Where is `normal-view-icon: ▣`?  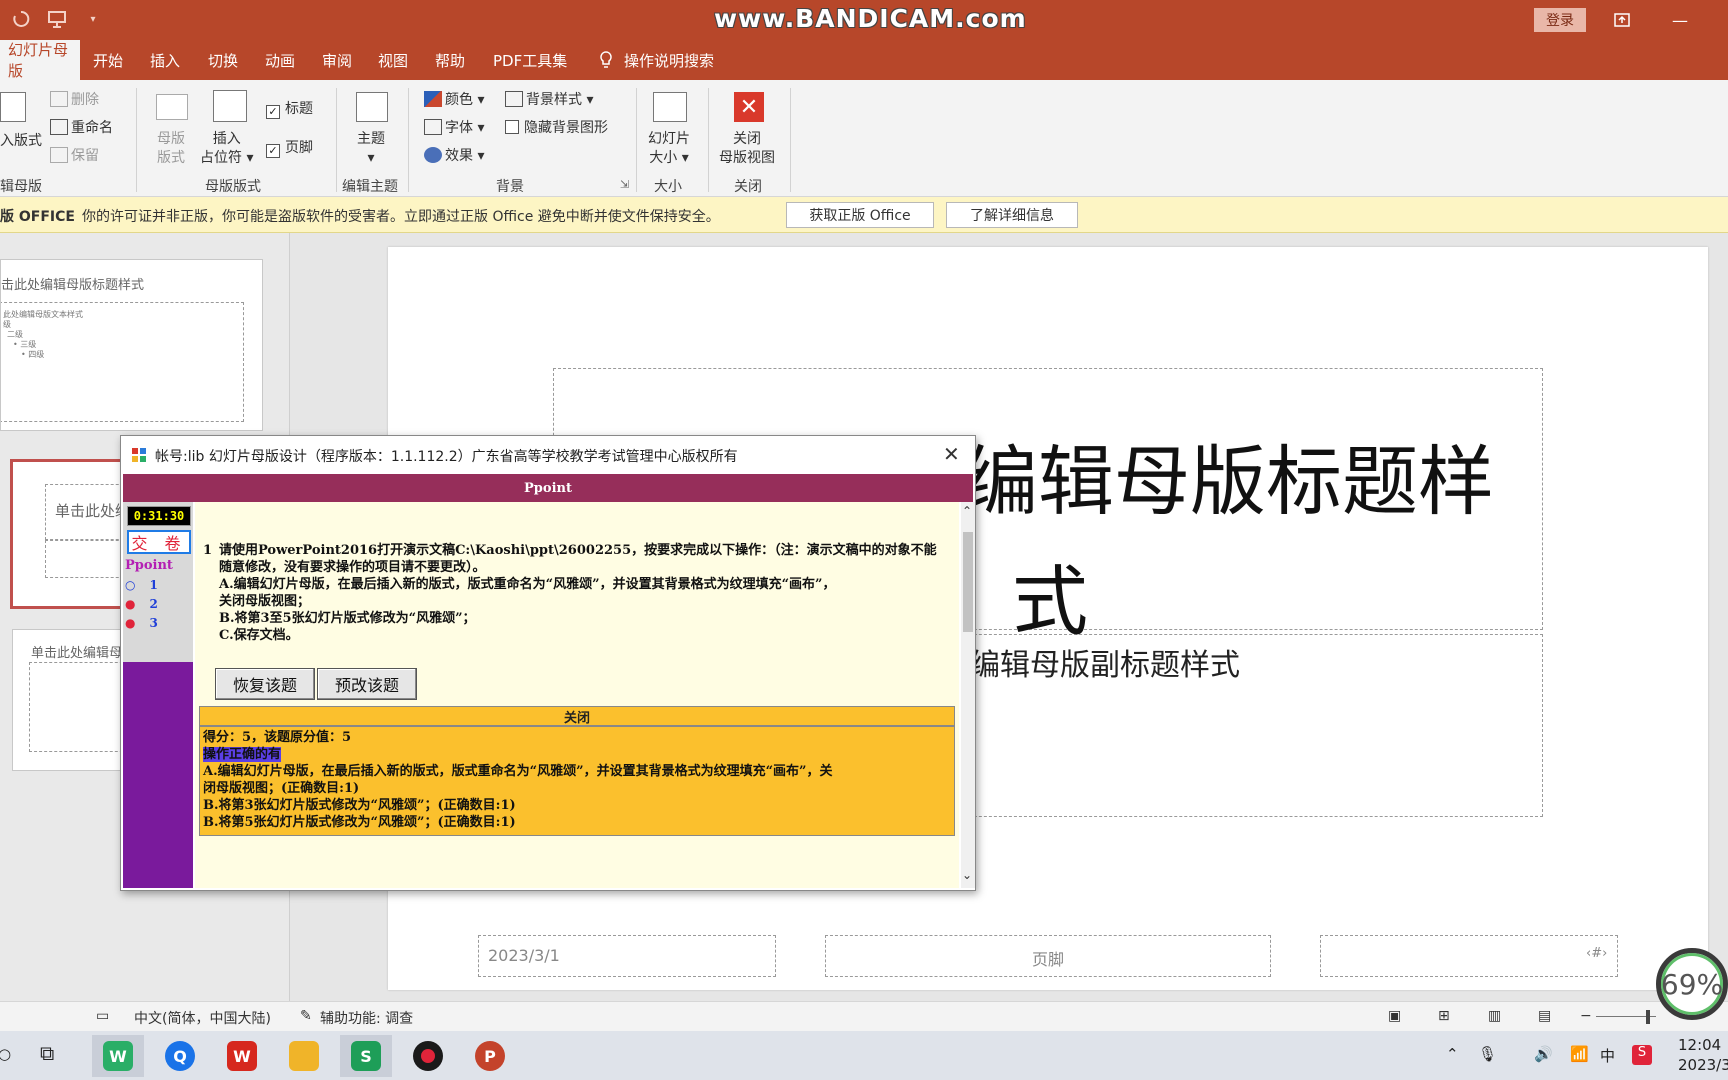 normal-view-icon: ▣ is located at coordinates (1394, 1016).